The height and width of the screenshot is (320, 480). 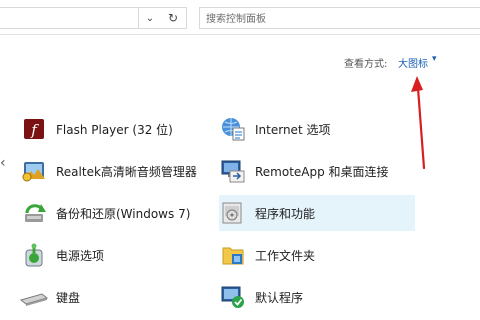 What do you see at coordinates (285, 213) in the screenshot?
I see `item-label: 程序和功能` at bounding box center [285, 213].